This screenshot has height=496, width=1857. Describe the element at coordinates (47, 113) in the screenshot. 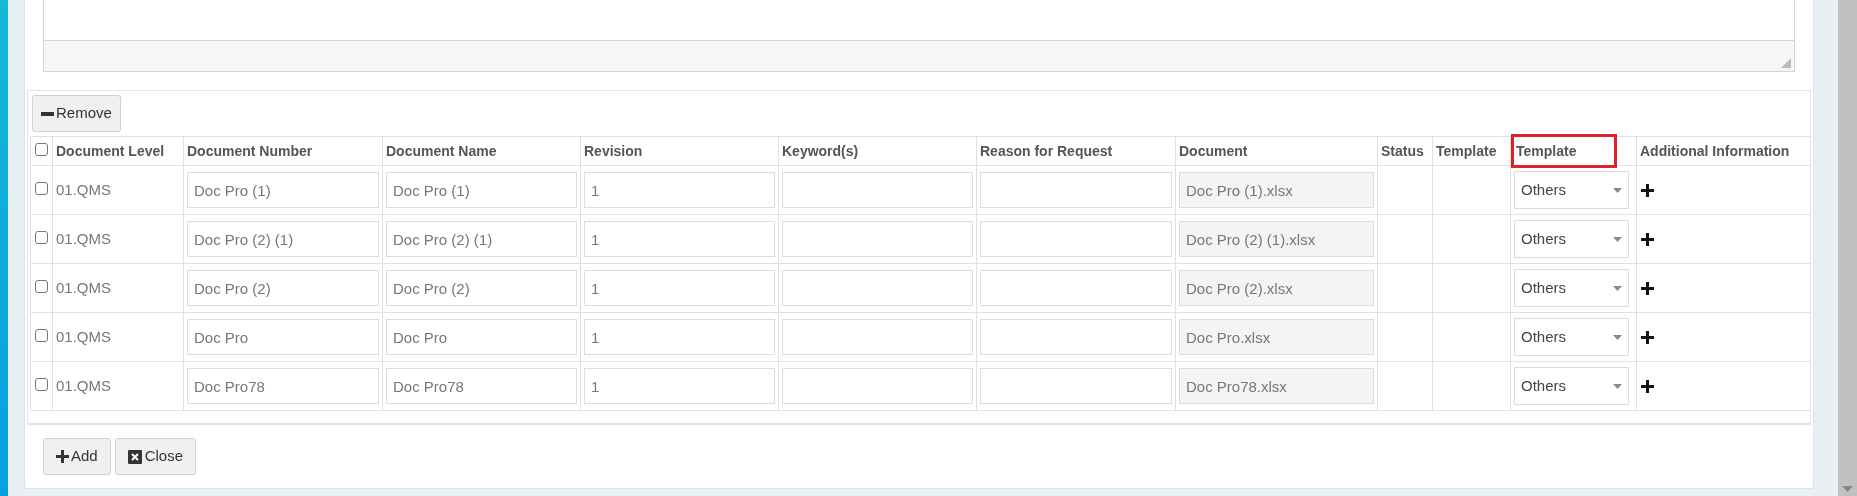

I see `minus-icon` at that location.